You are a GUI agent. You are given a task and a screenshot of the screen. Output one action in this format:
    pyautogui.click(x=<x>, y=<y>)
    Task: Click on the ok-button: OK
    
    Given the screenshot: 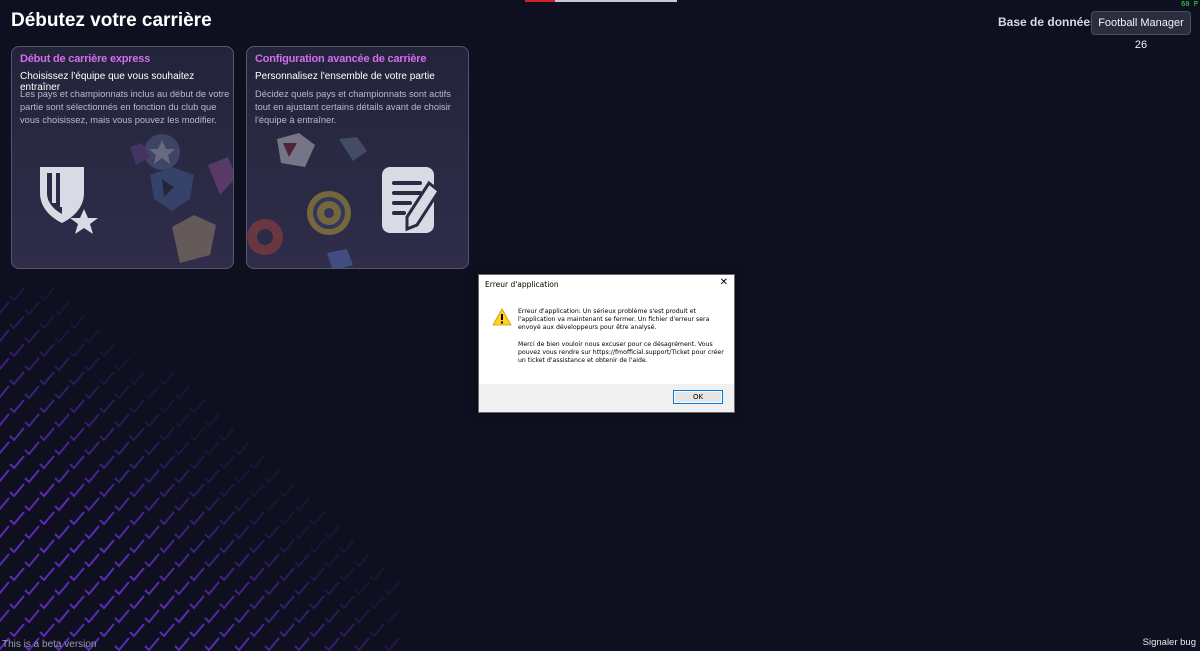 What is the action you would take?
    pyautogui.click(x=698, y=397)
    